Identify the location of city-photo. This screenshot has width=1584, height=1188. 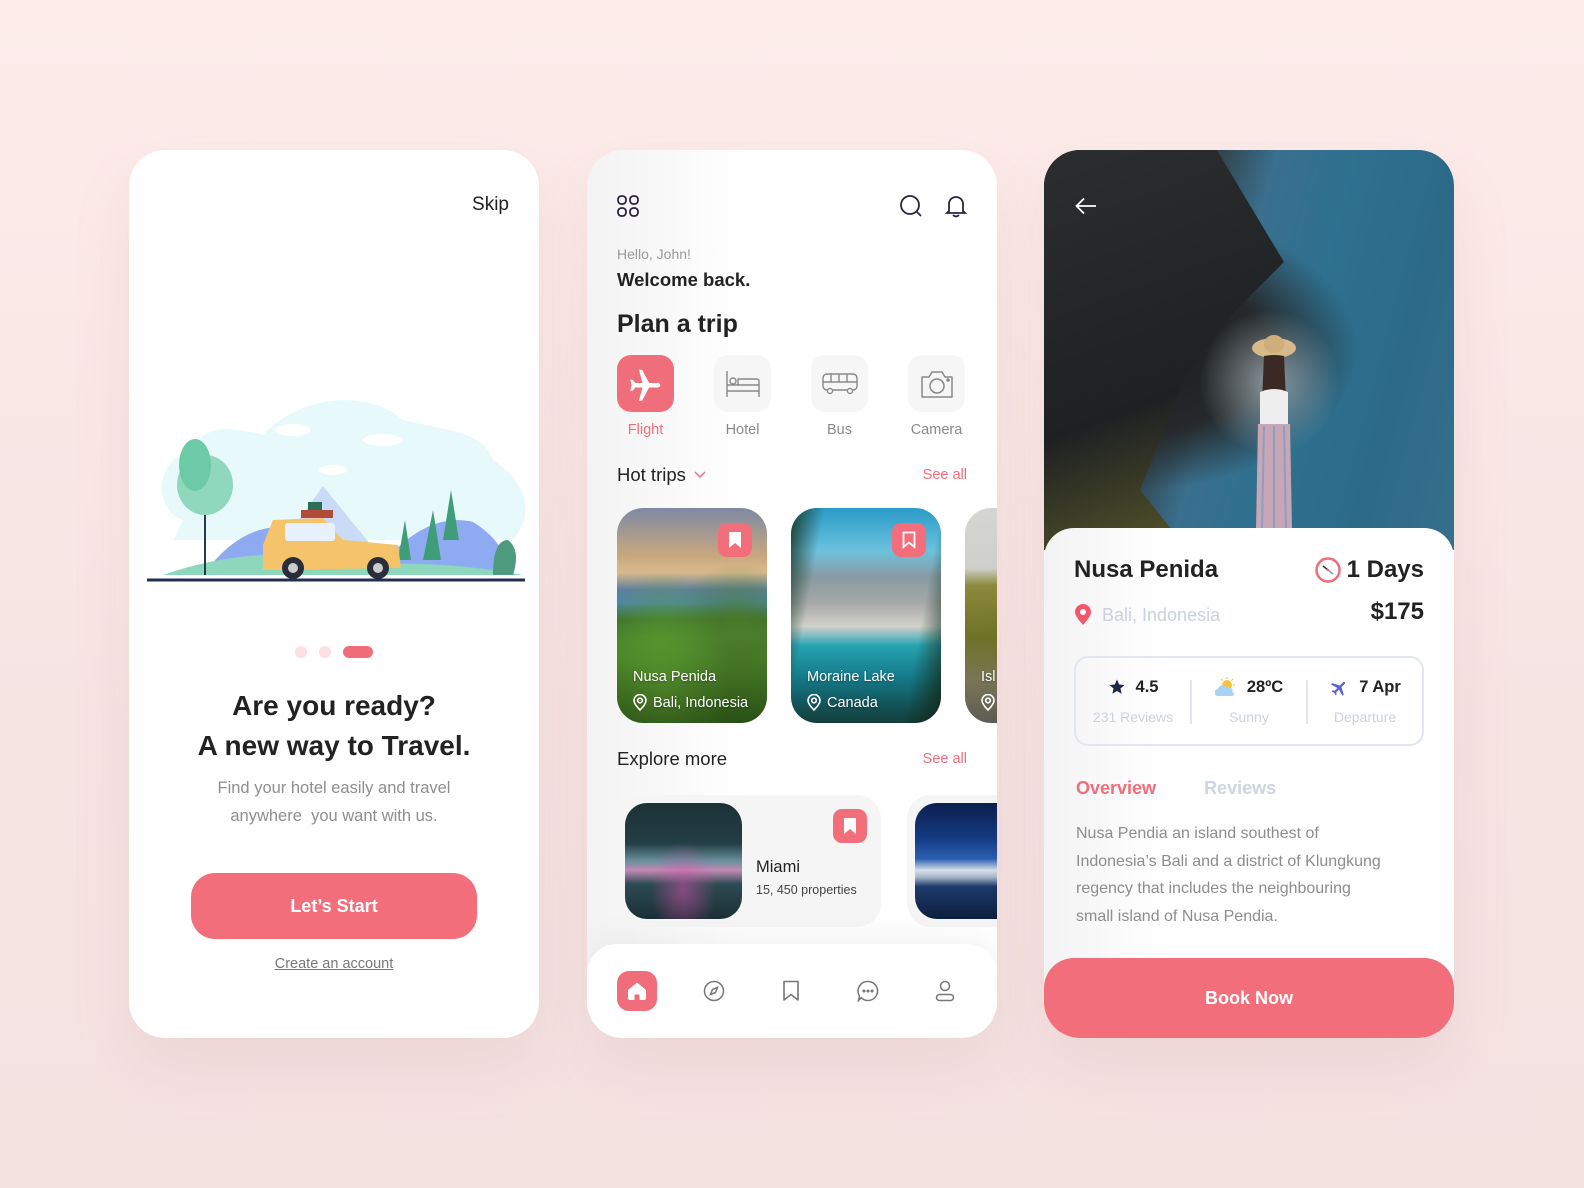
(956, 861).